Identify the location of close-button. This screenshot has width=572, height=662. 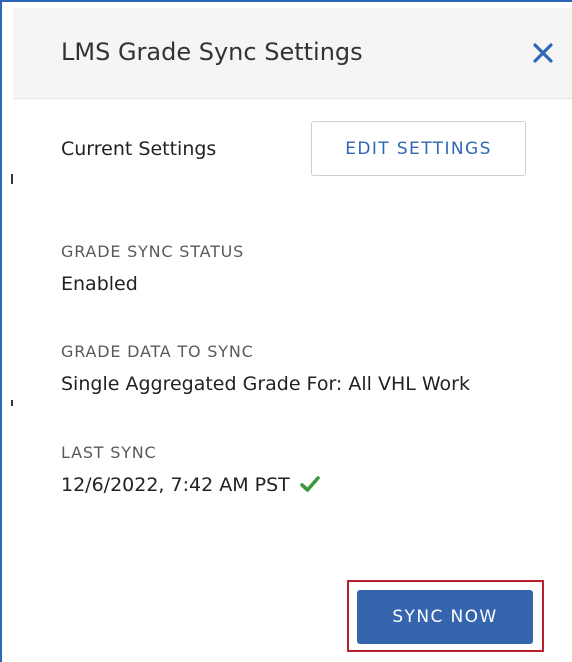
(543, 53).